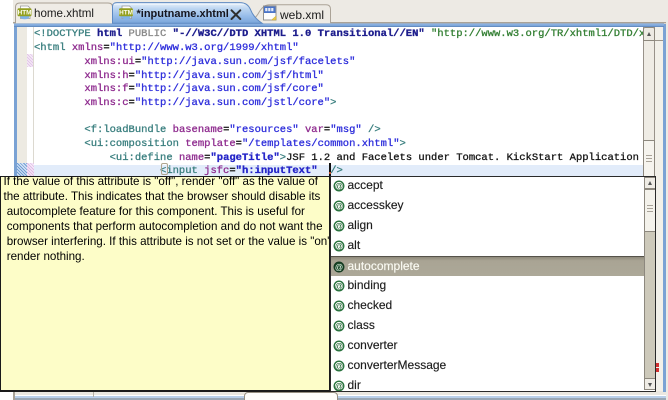  I want to click on svg-text: web.xml, so click(301, 15).